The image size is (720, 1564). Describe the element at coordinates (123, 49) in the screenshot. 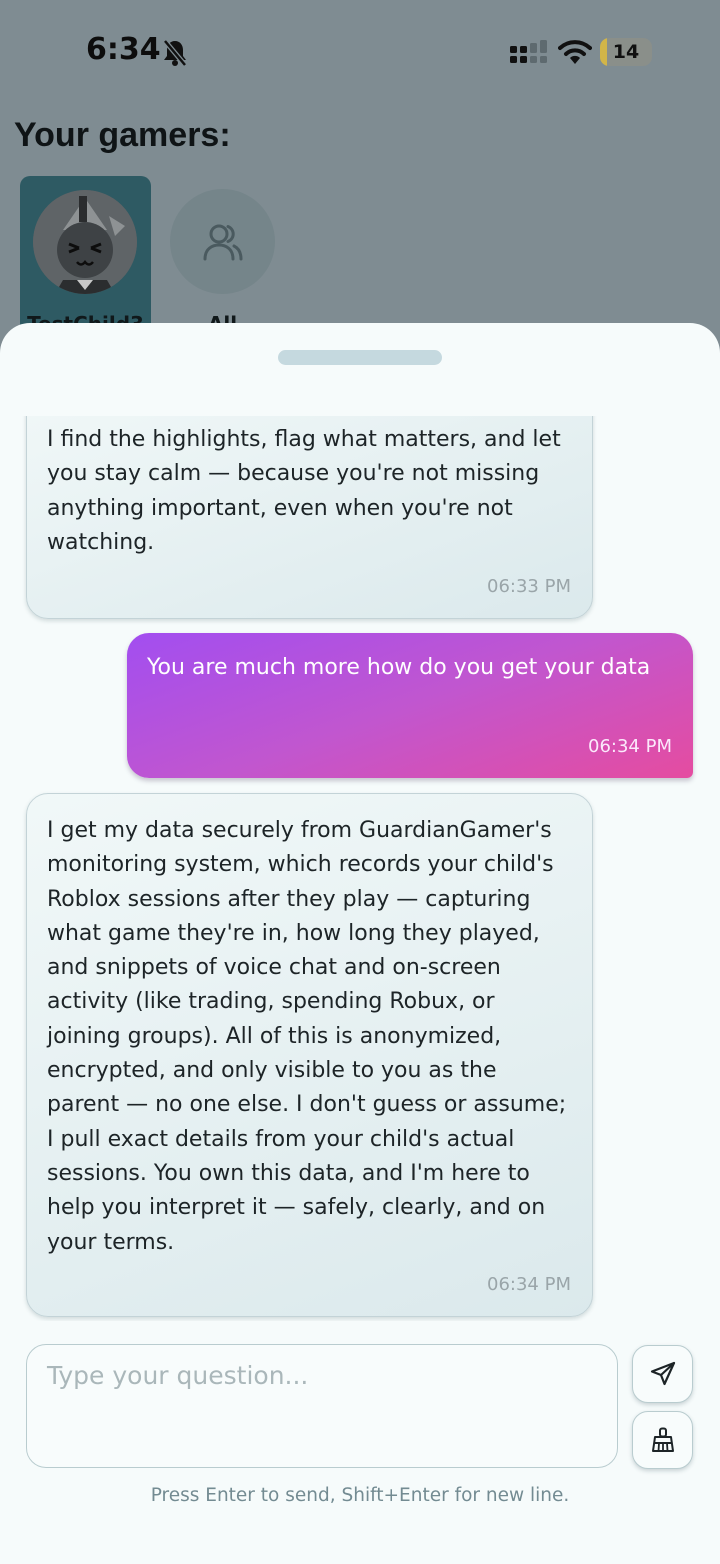

I see `status-time: 6:34` at that location.